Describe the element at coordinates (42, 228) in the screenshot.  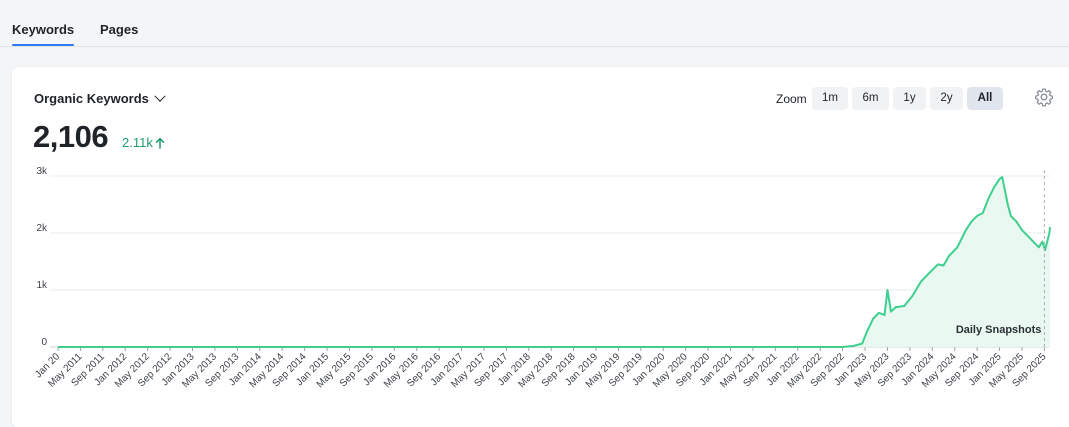
I see `y-tick-label: 2k` at that location.